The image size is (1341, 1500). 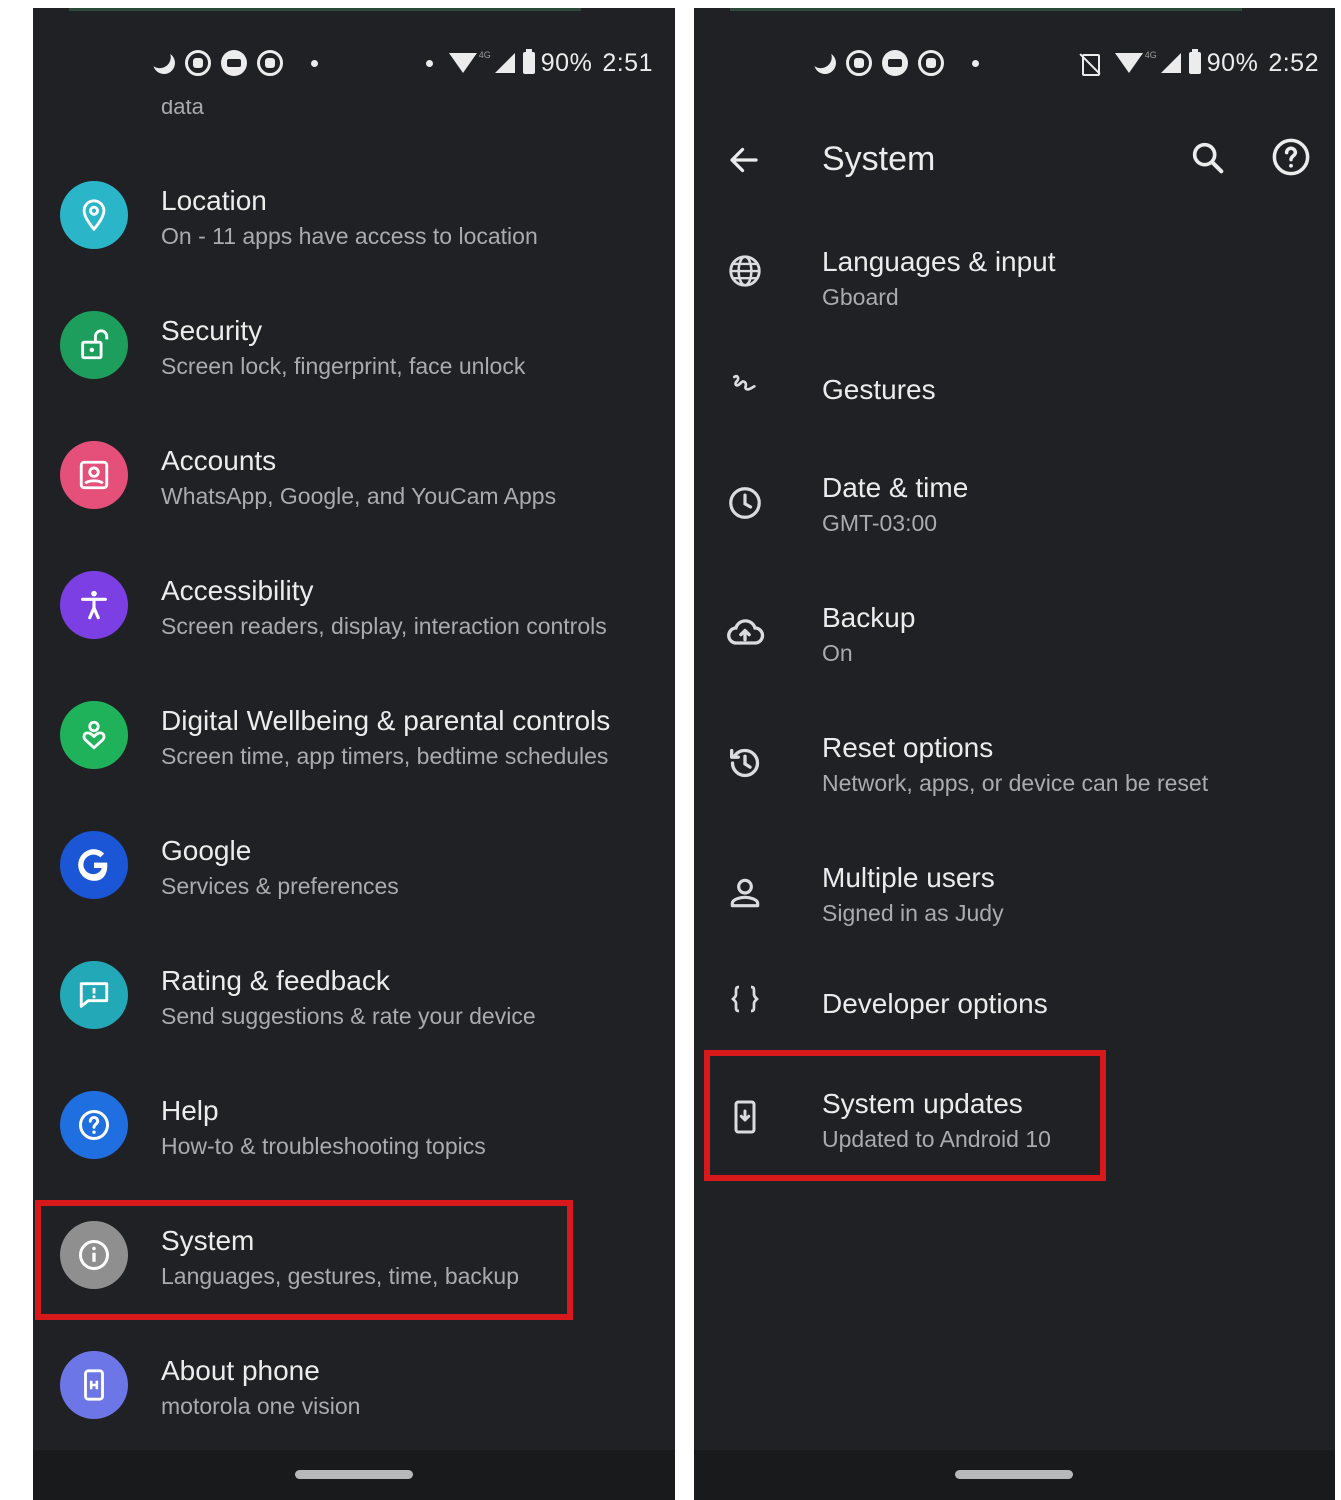 What do you see at coordinates (895, 487) in the screenshot?
I see `system-item-title: Date & time` at bounding box center [895, 487].